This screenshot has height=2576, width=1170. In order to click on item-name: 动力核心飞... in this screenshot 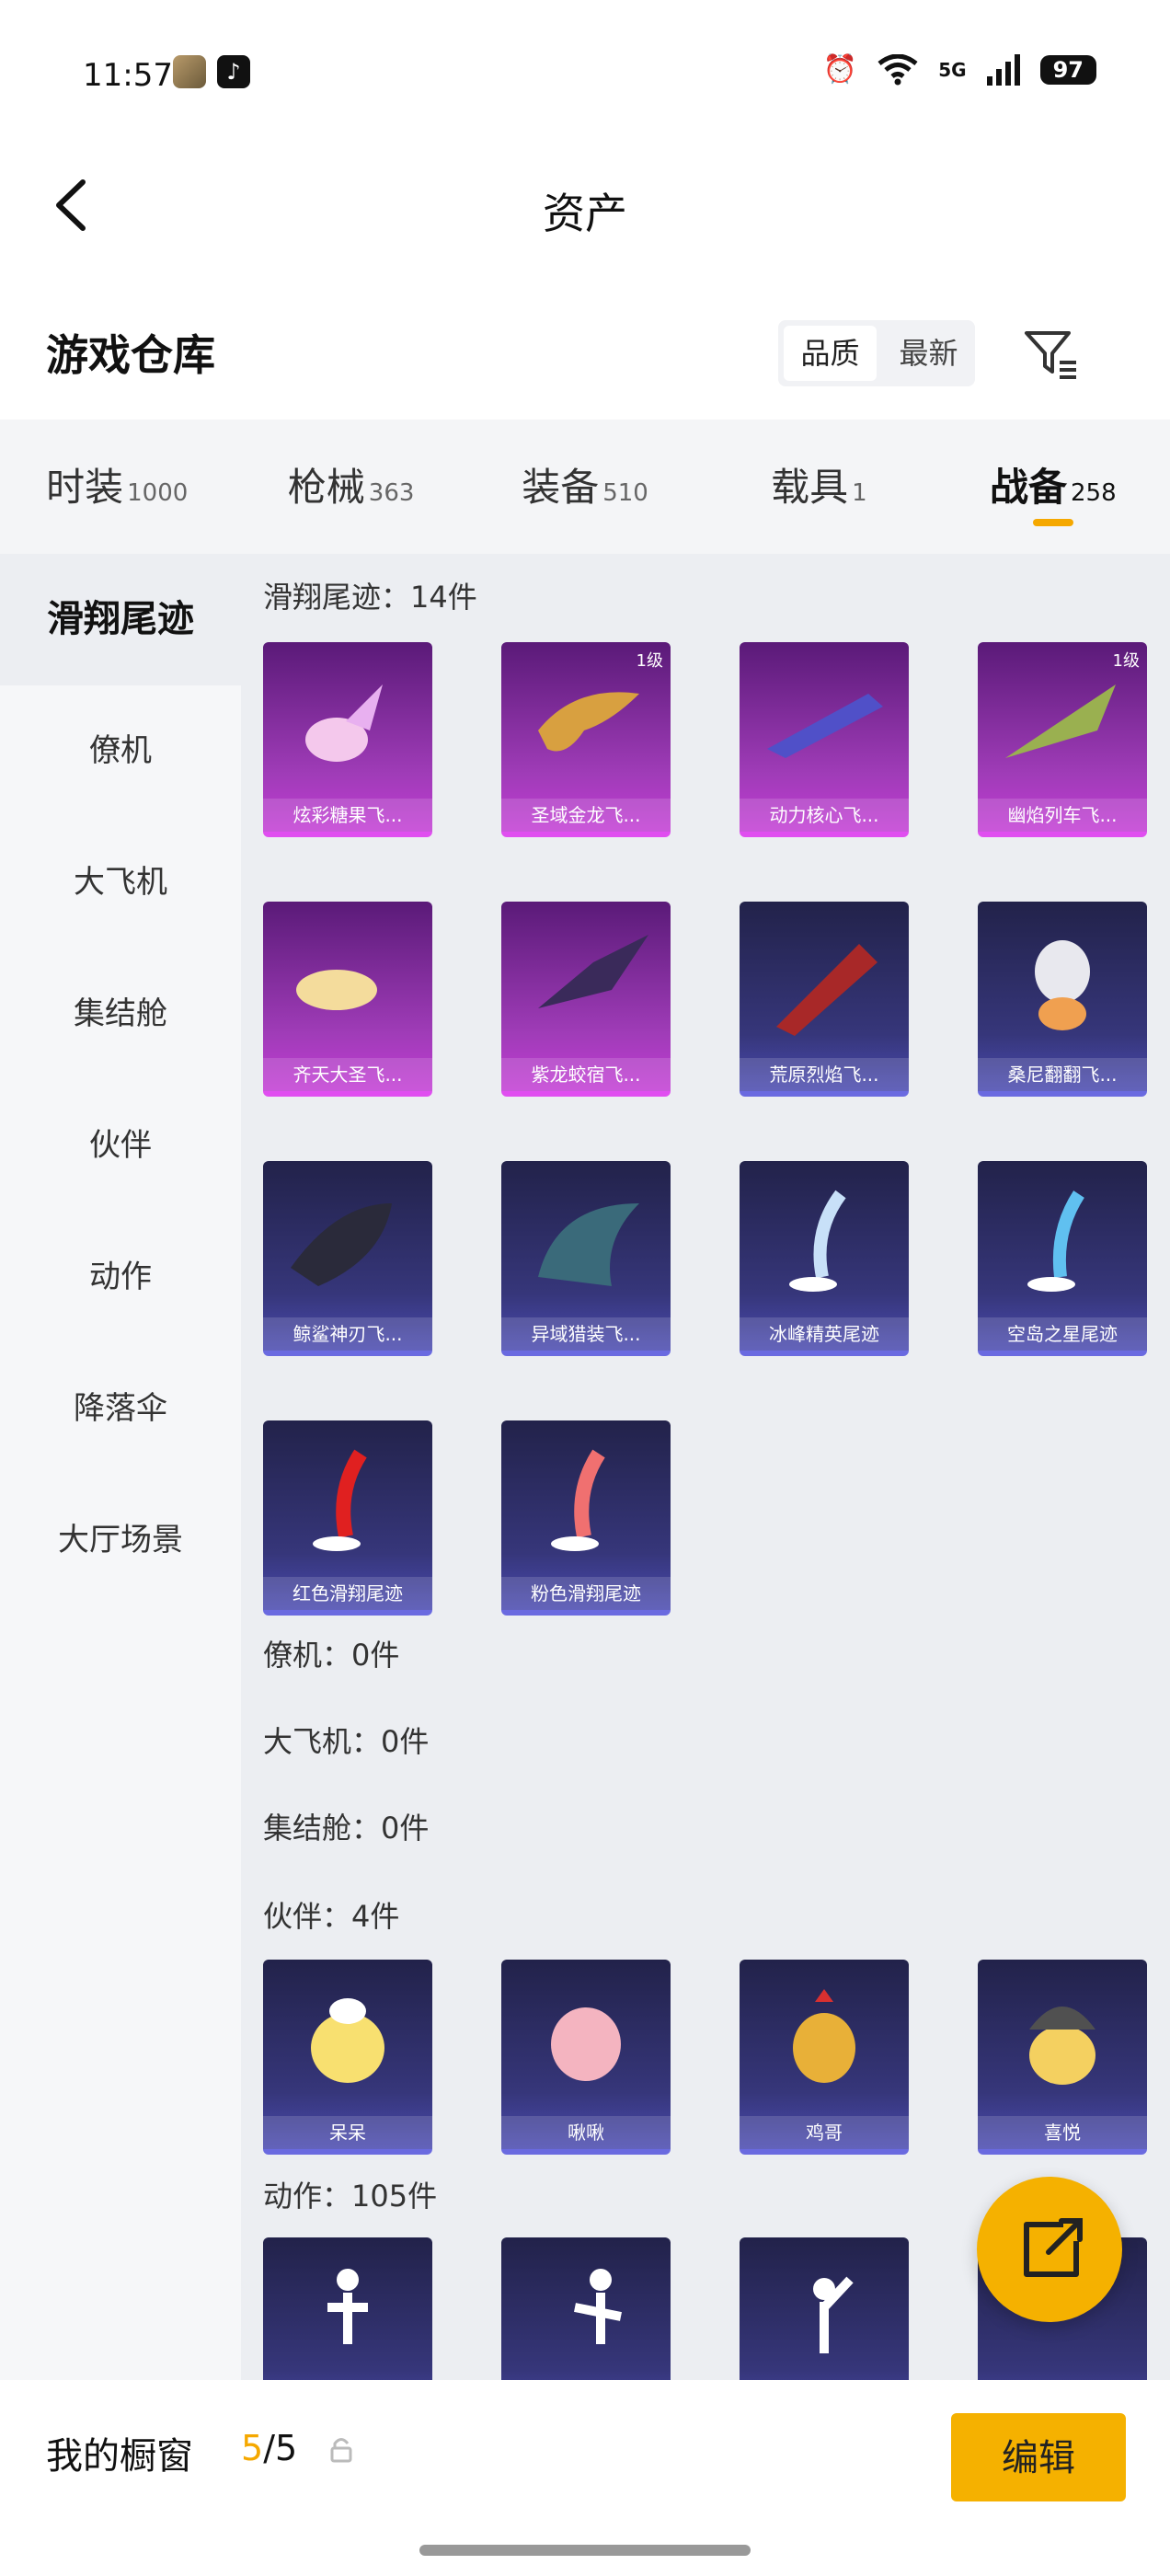, I will do `click(824, 815)`.